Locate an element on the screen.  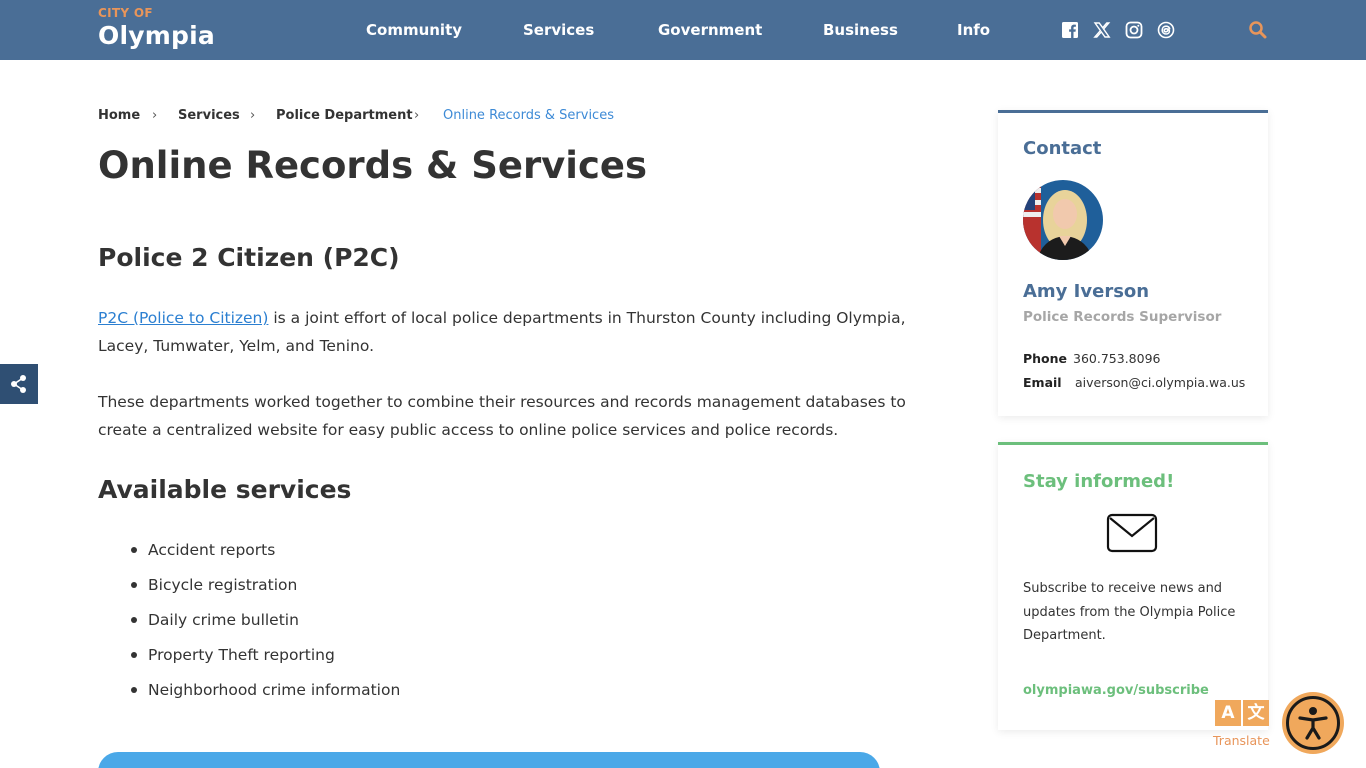
translate-label: Translate is located at coordinates (1241, 740).